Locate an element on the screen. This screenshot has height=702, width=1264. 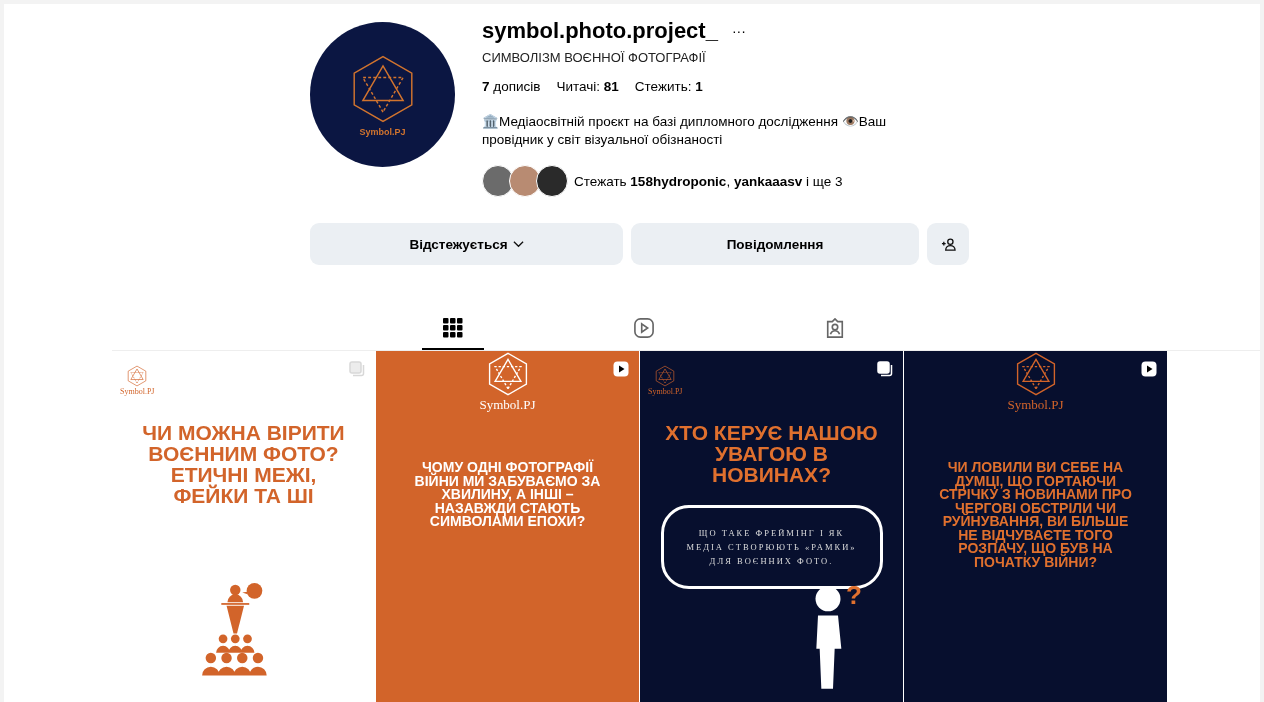
profile-stat: Стежить: 1 is located at coordinates (668, 86).